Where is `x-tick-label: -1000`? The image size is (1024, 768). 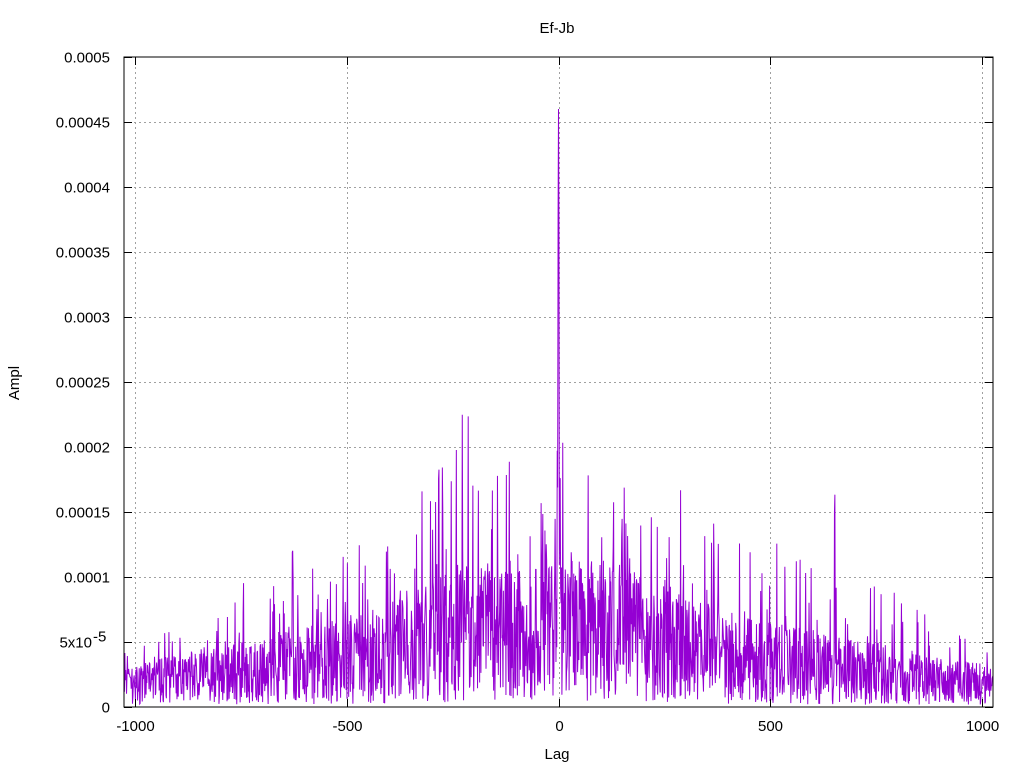
x-tick-label: -1000 is located at coordinates (135, 726).